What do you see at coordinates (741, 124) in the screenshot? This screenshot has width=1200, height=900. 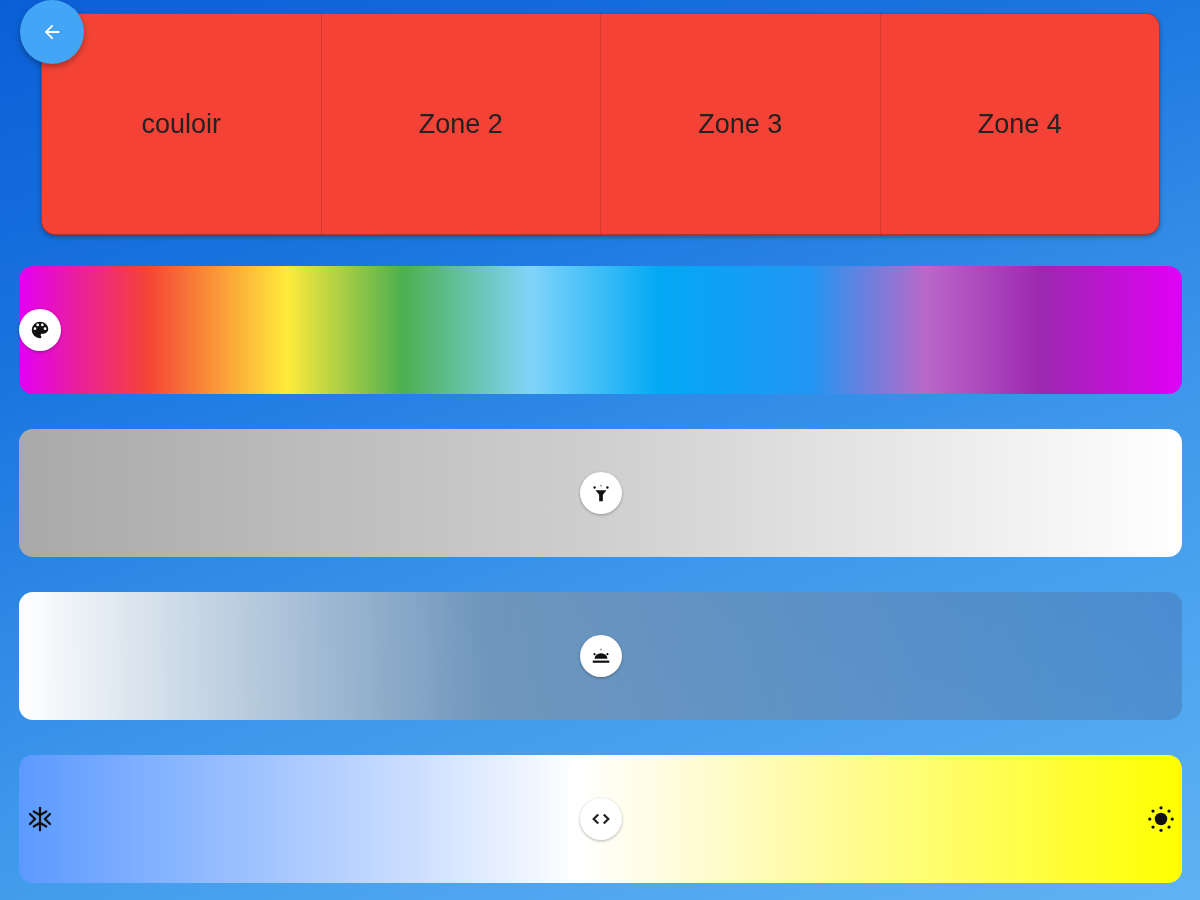 I see `zone-tab: Zone 3` at bounding box center [741, 124].